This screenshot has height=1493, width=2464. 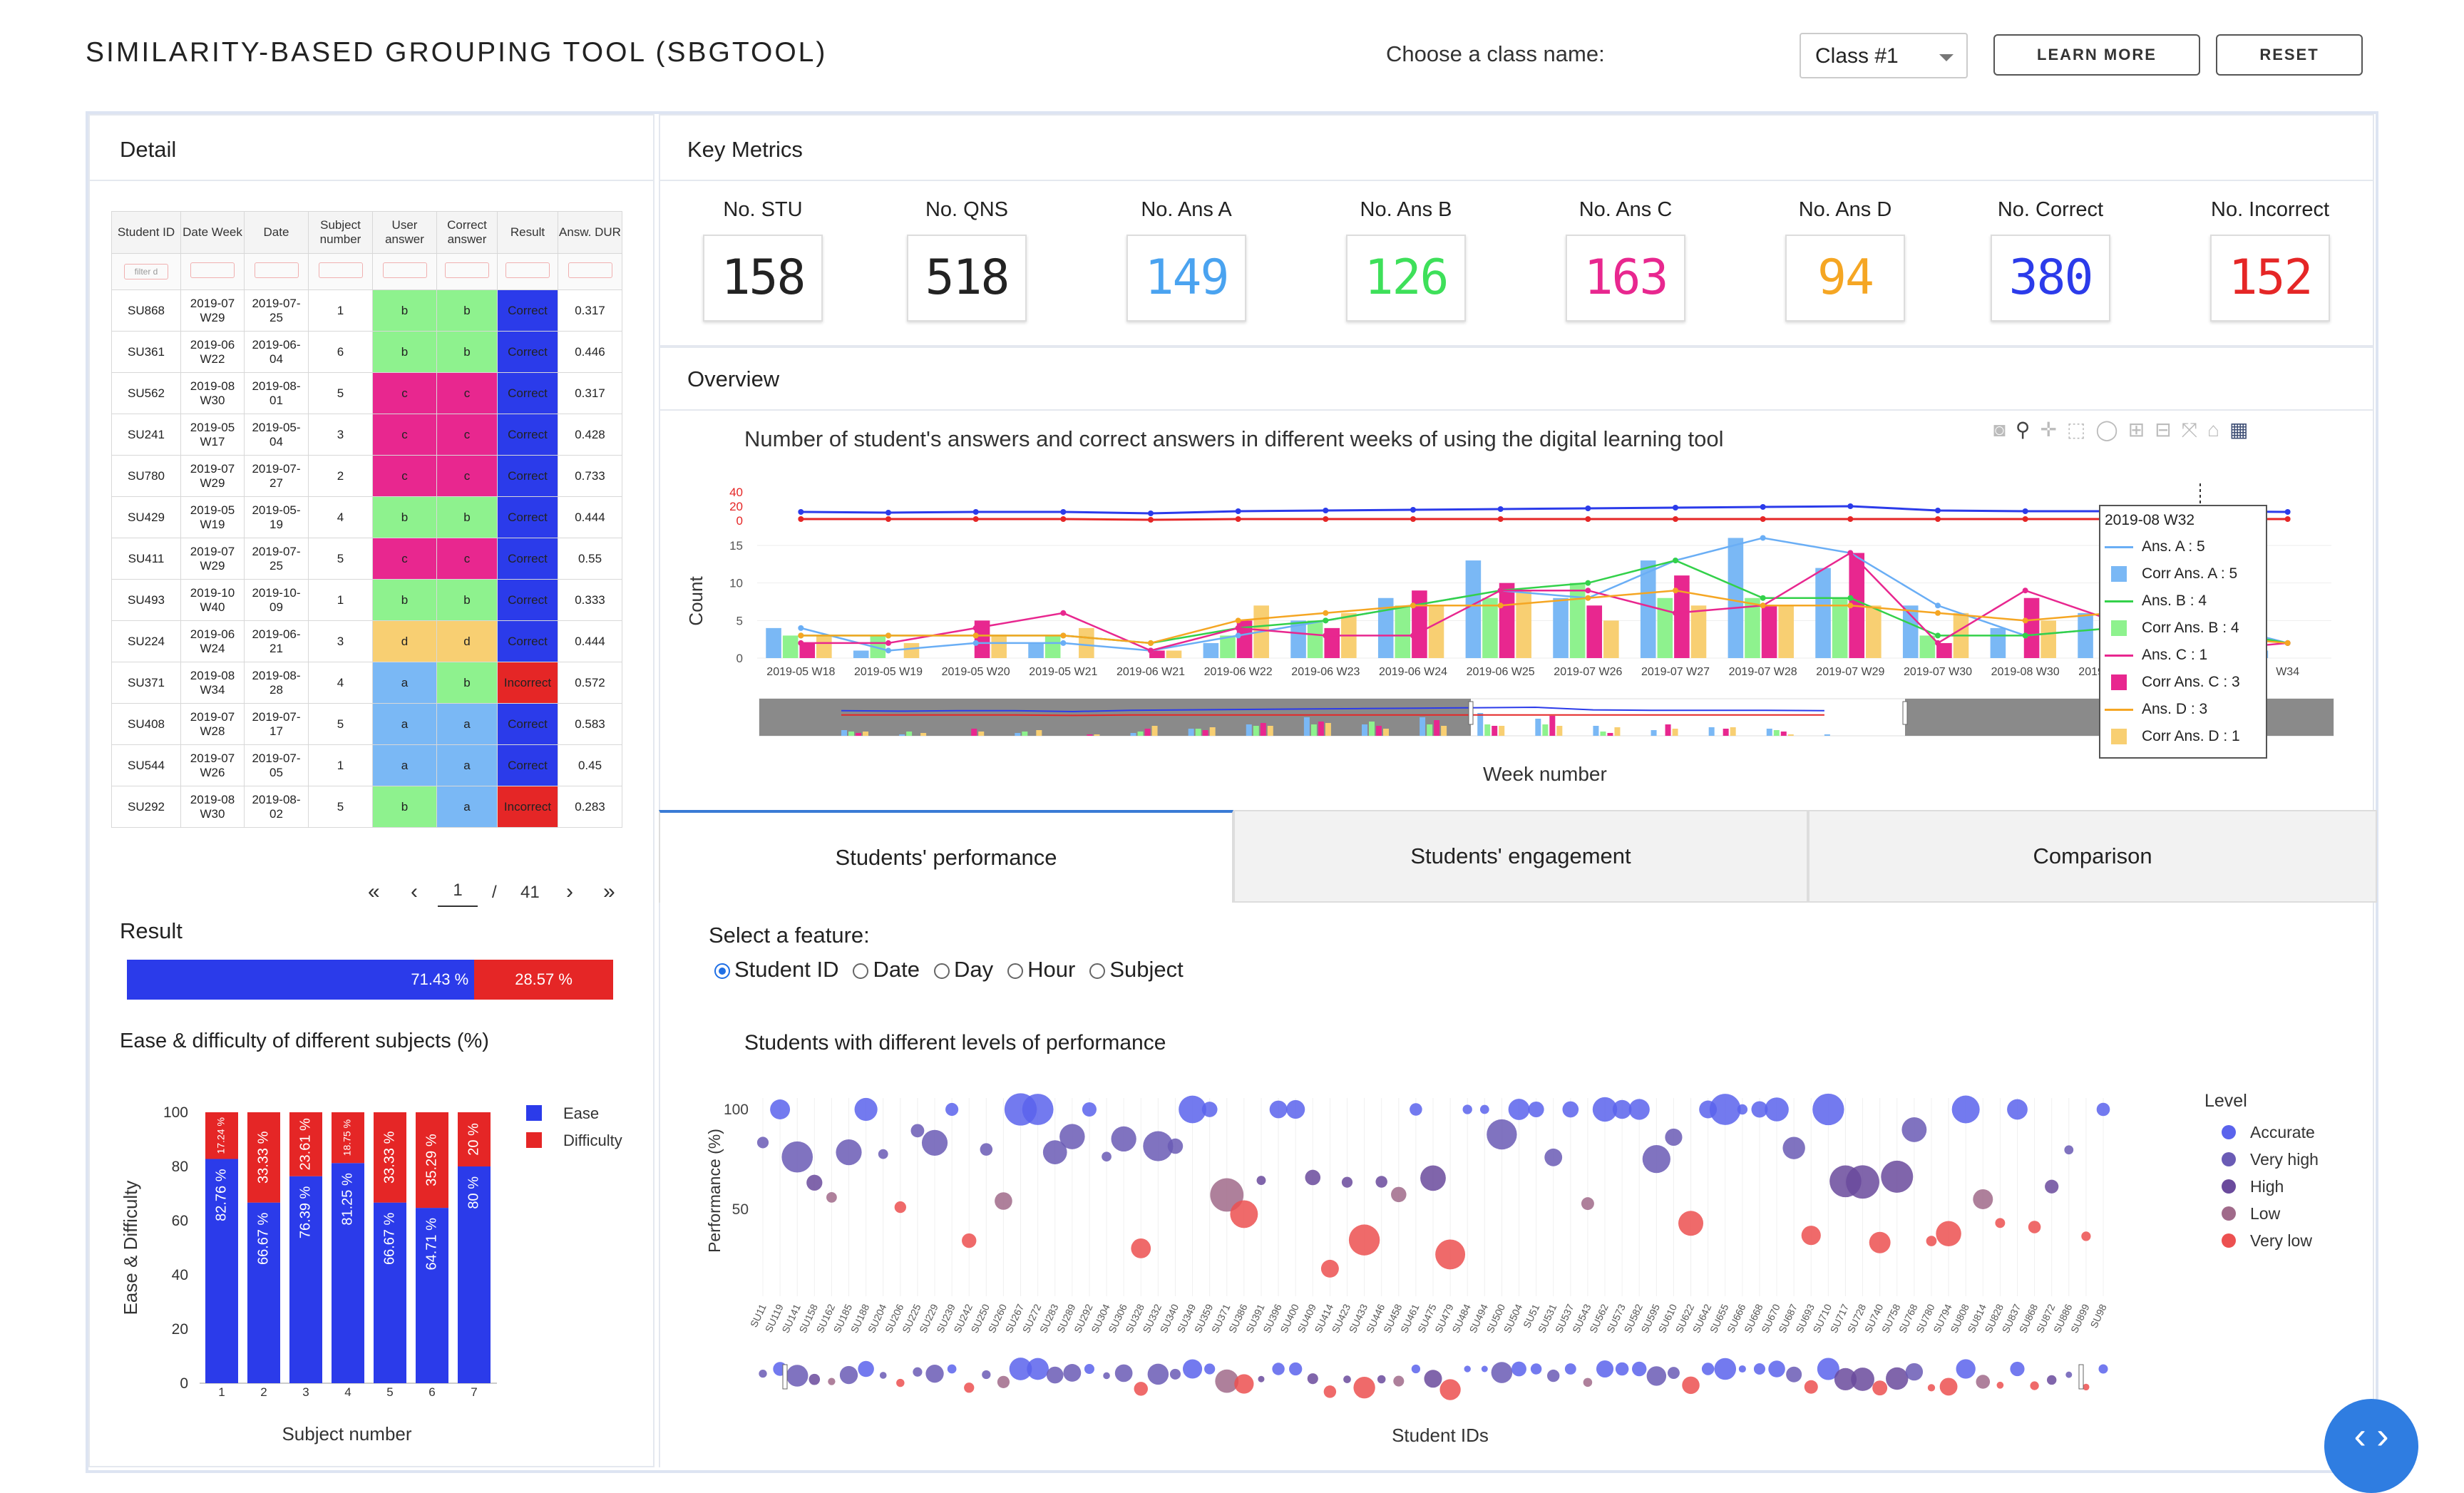 I want to click on column-header: Date, so click(x=276, y=232).